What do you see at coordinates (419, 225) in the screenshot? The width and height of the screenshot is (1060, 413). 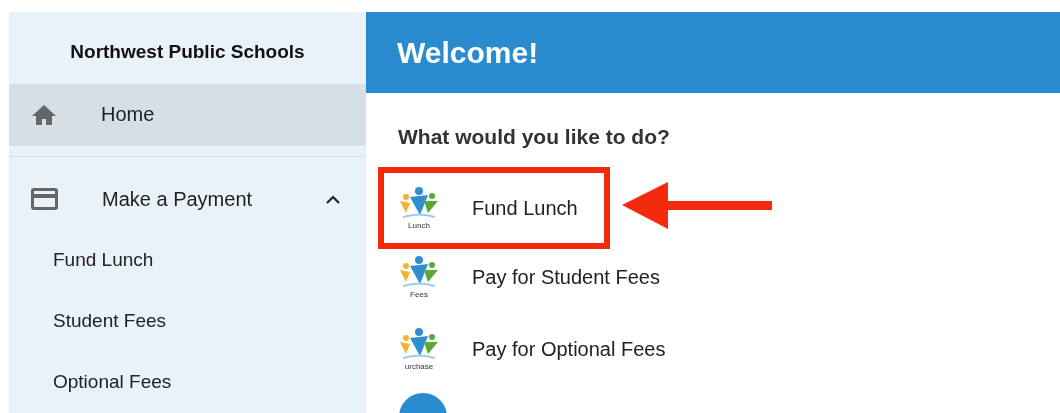 I see `logo-caption: Lunch` at bounding box center [419, 225].